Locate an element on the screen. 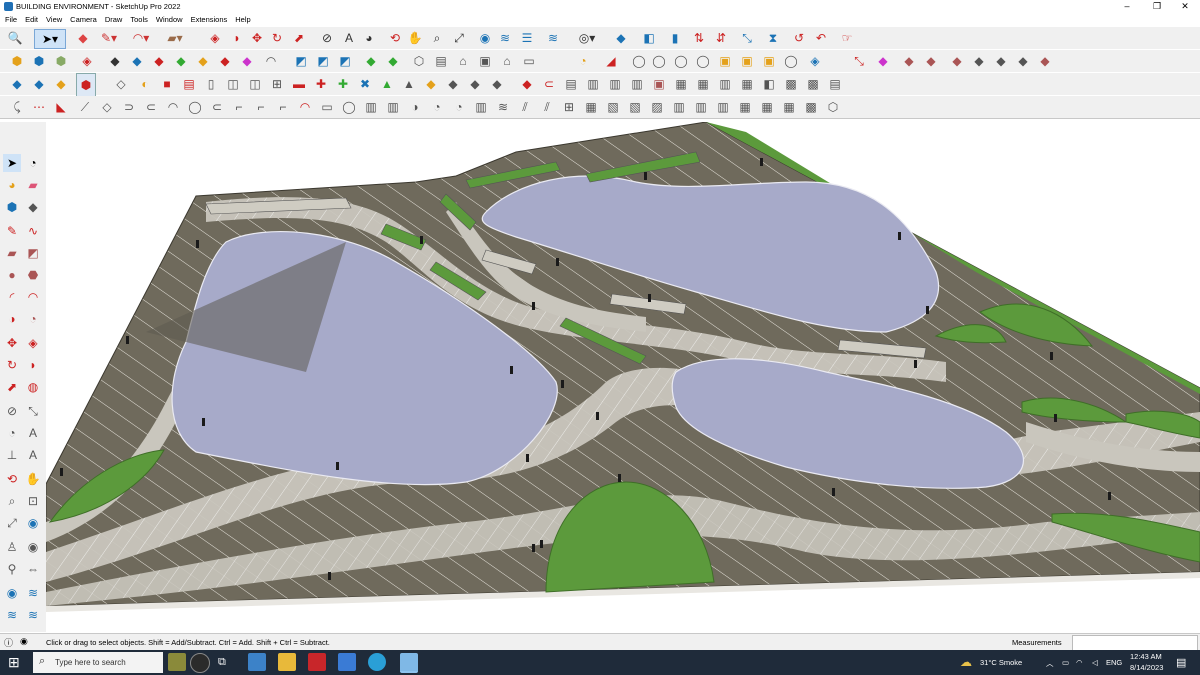 The width and height of the screenshot is (1200, 675). tool-2-32-icon: ◆ is located at coordinates (909, 61).